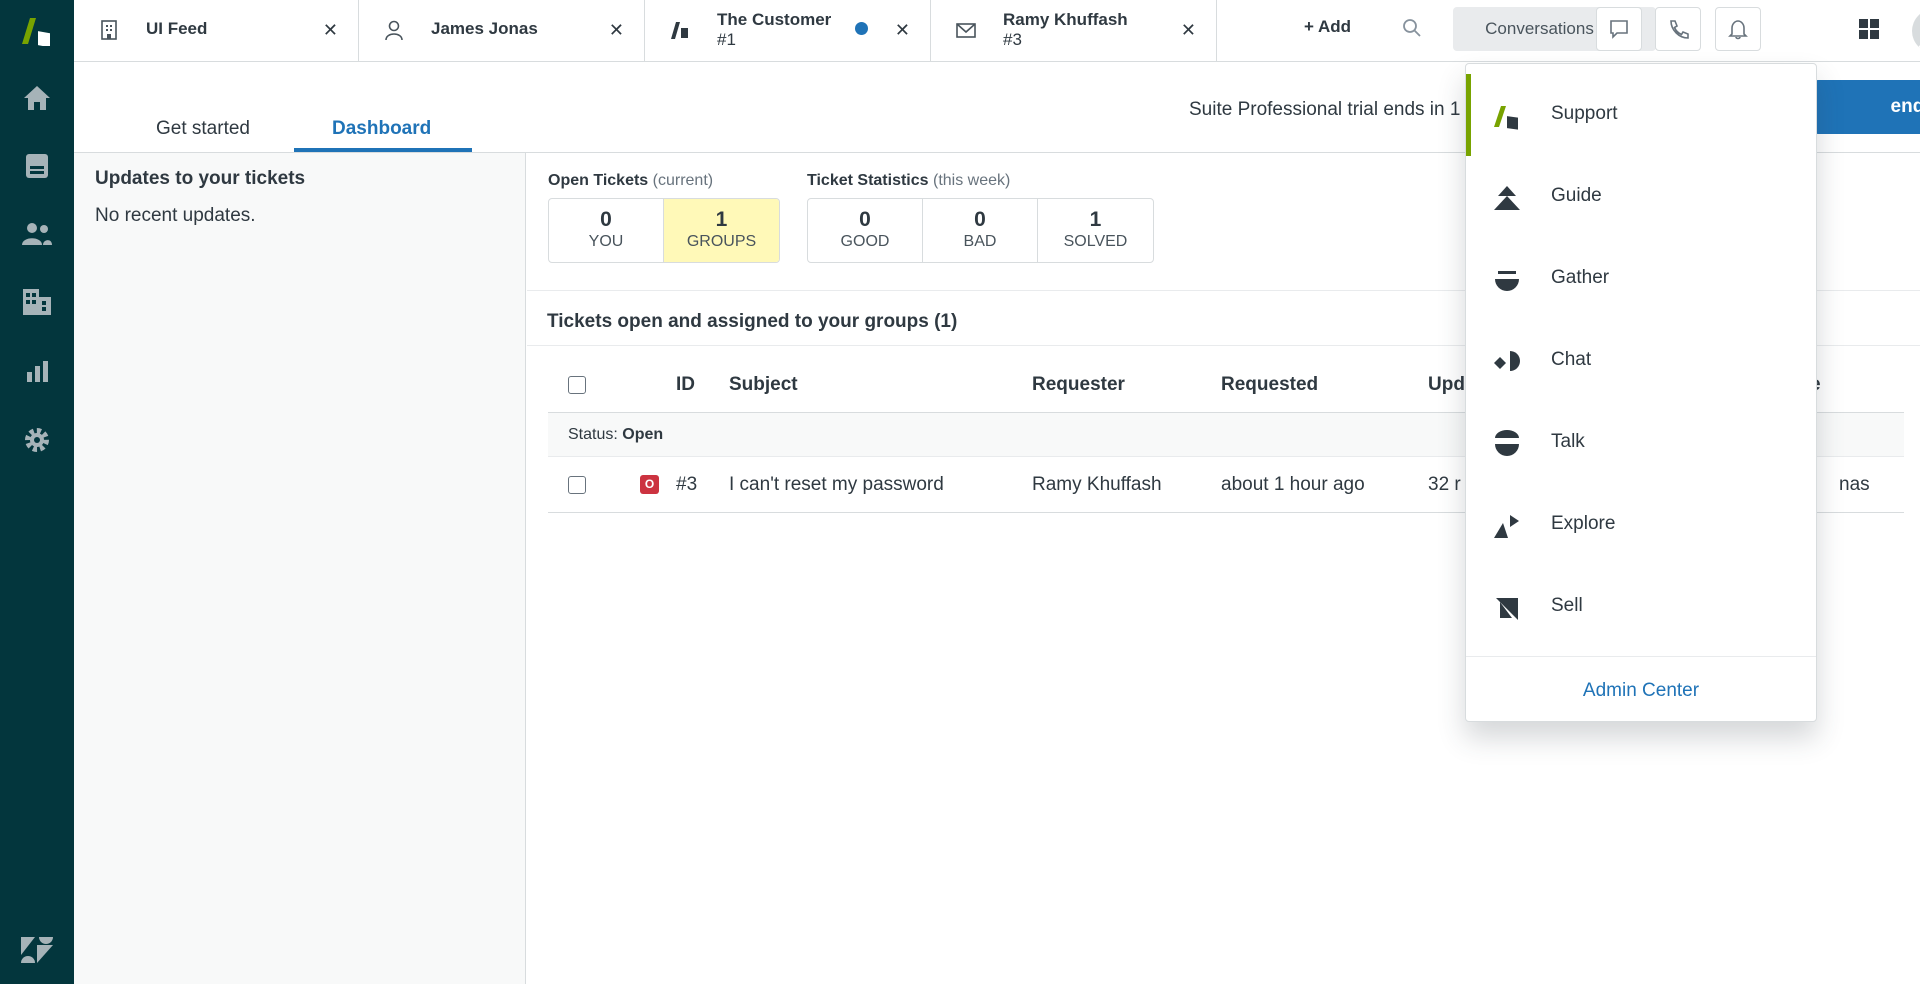  What do you see at coordinates (615, 435) in the screenshot?
I see `group-label: Status: Open` at bounding box center [615, 435].